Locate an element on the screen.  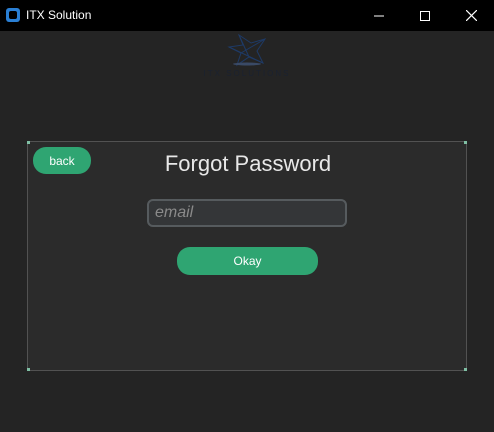
close-button is located at coordinates (471, 15).